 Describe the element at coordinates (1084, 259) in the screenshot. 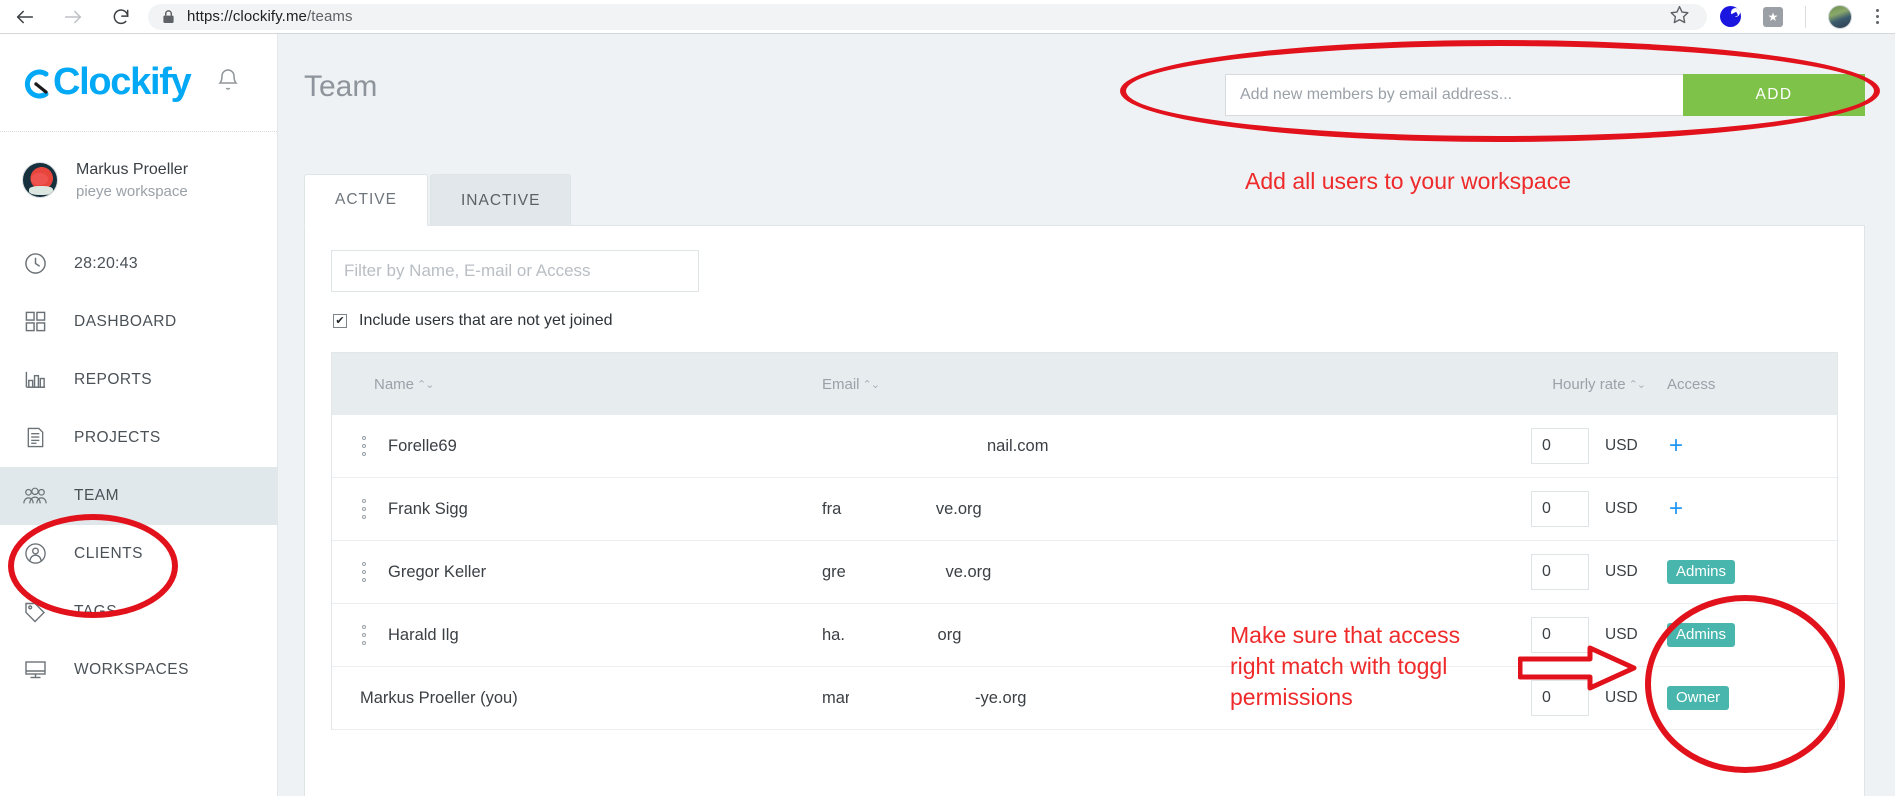

I see `filter-row` at that location.